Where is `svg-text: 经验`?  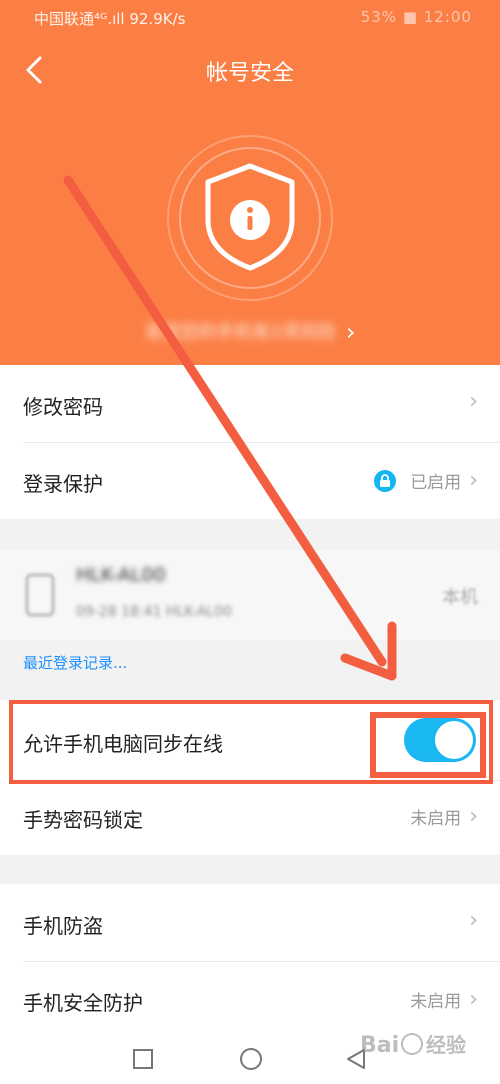 svg-text: 经验 is located at coordinates (446, 1045).